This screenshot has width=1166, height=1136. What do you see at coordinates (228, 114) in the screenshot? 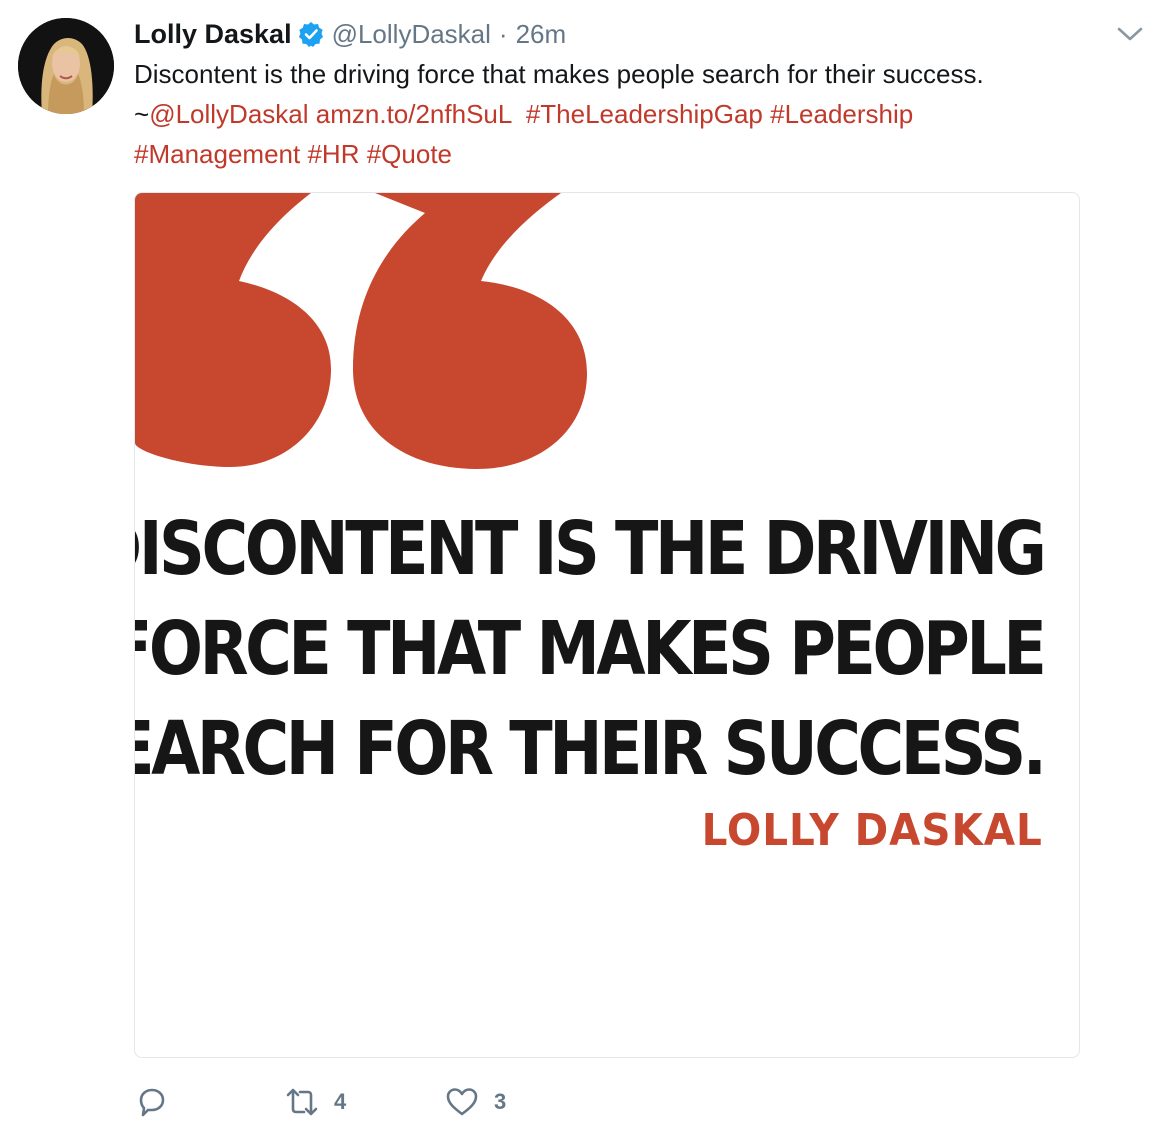
I see `mention-link: @LollyDaskal` at bounding box center [228, 114].